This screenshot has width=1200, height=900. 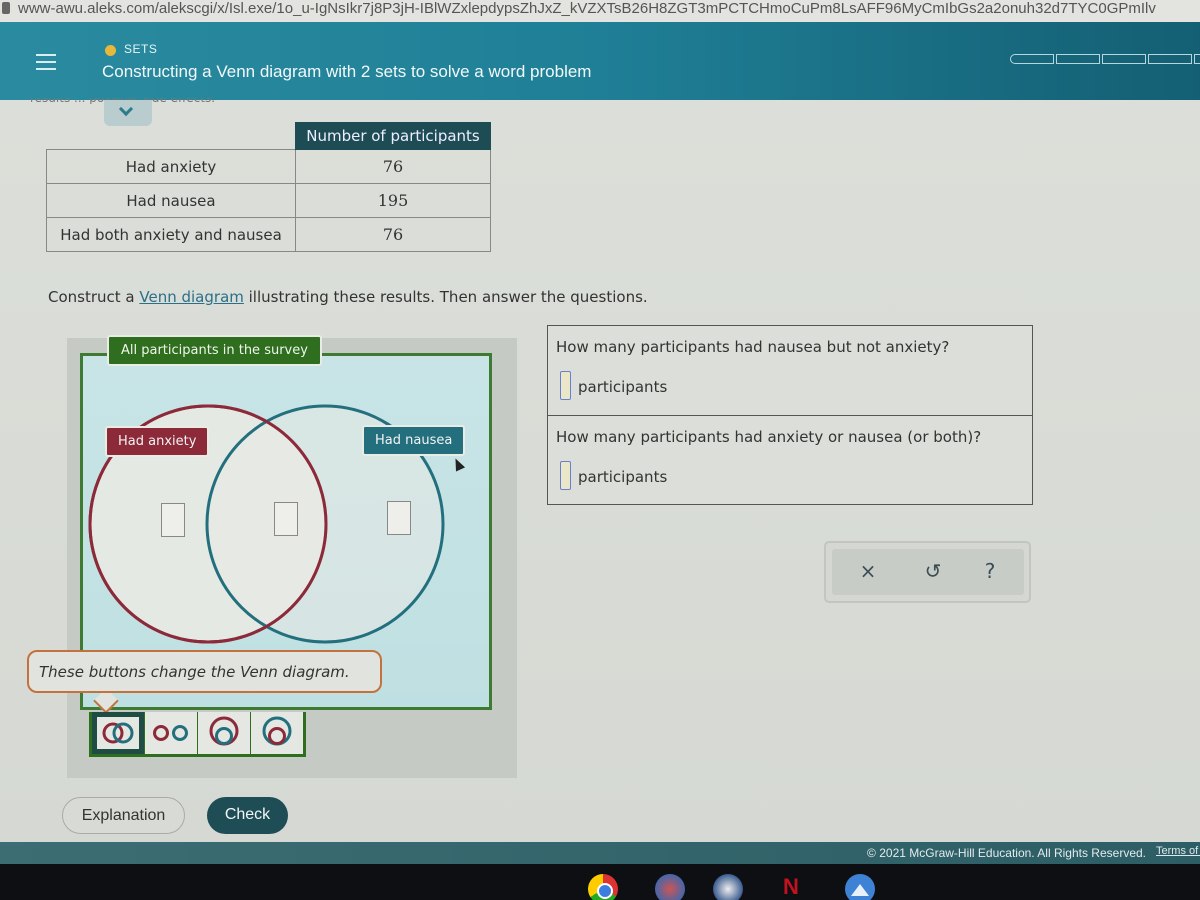 I want to click on solitaire-icon, so click(x=728, y=887).